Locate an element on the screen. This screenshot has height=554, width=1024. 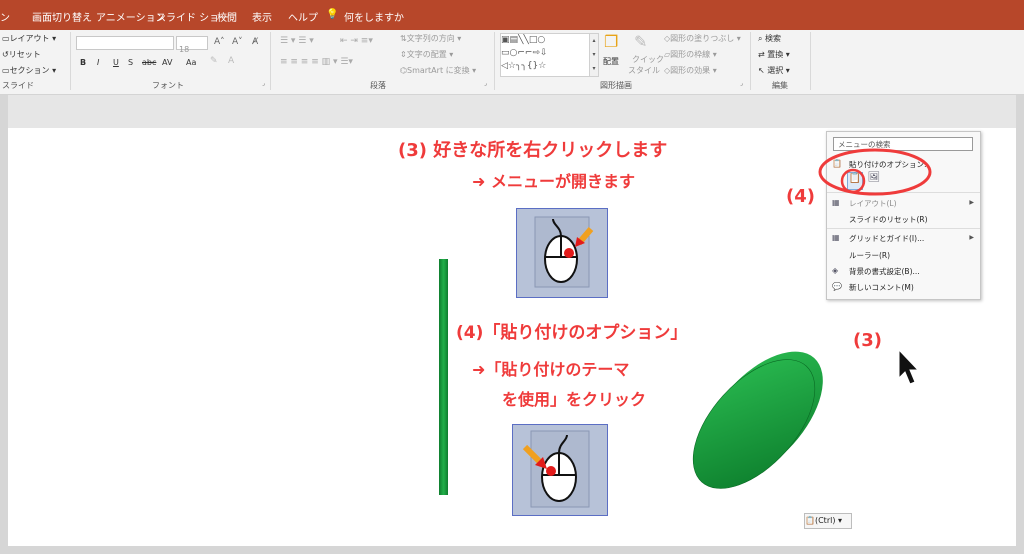
shape-fill-button: ◇図形の塗りつぶし ▾ is located at coordinates (702, 38).